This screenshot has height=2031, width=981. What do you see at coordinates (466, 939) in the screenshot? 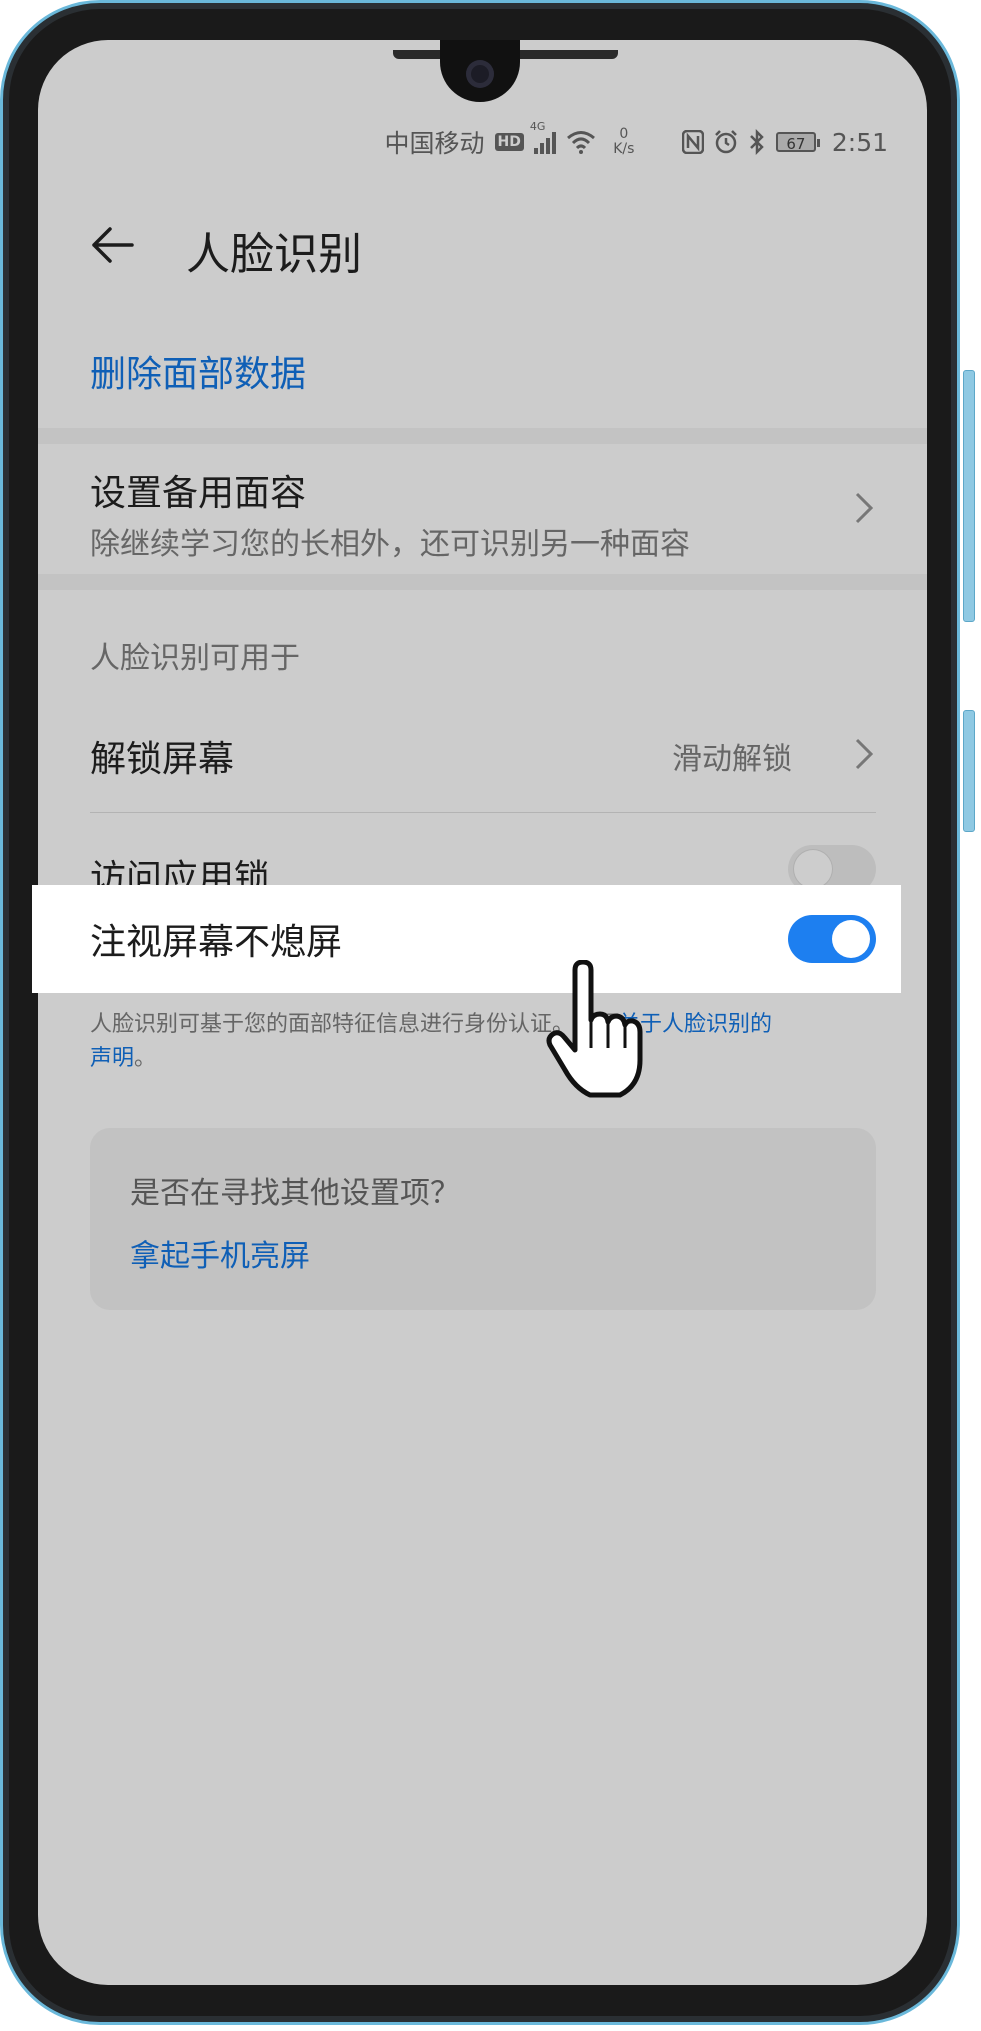
I see `gaze-keep-screen-on-row: 注视屏幕不熄屏` at bounding box center [466, 939].